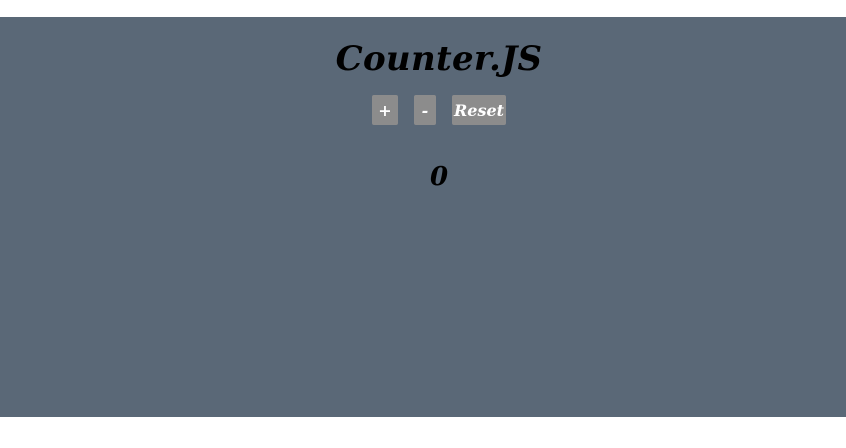  I want to click on counter-value: 0, so click(439, 177).